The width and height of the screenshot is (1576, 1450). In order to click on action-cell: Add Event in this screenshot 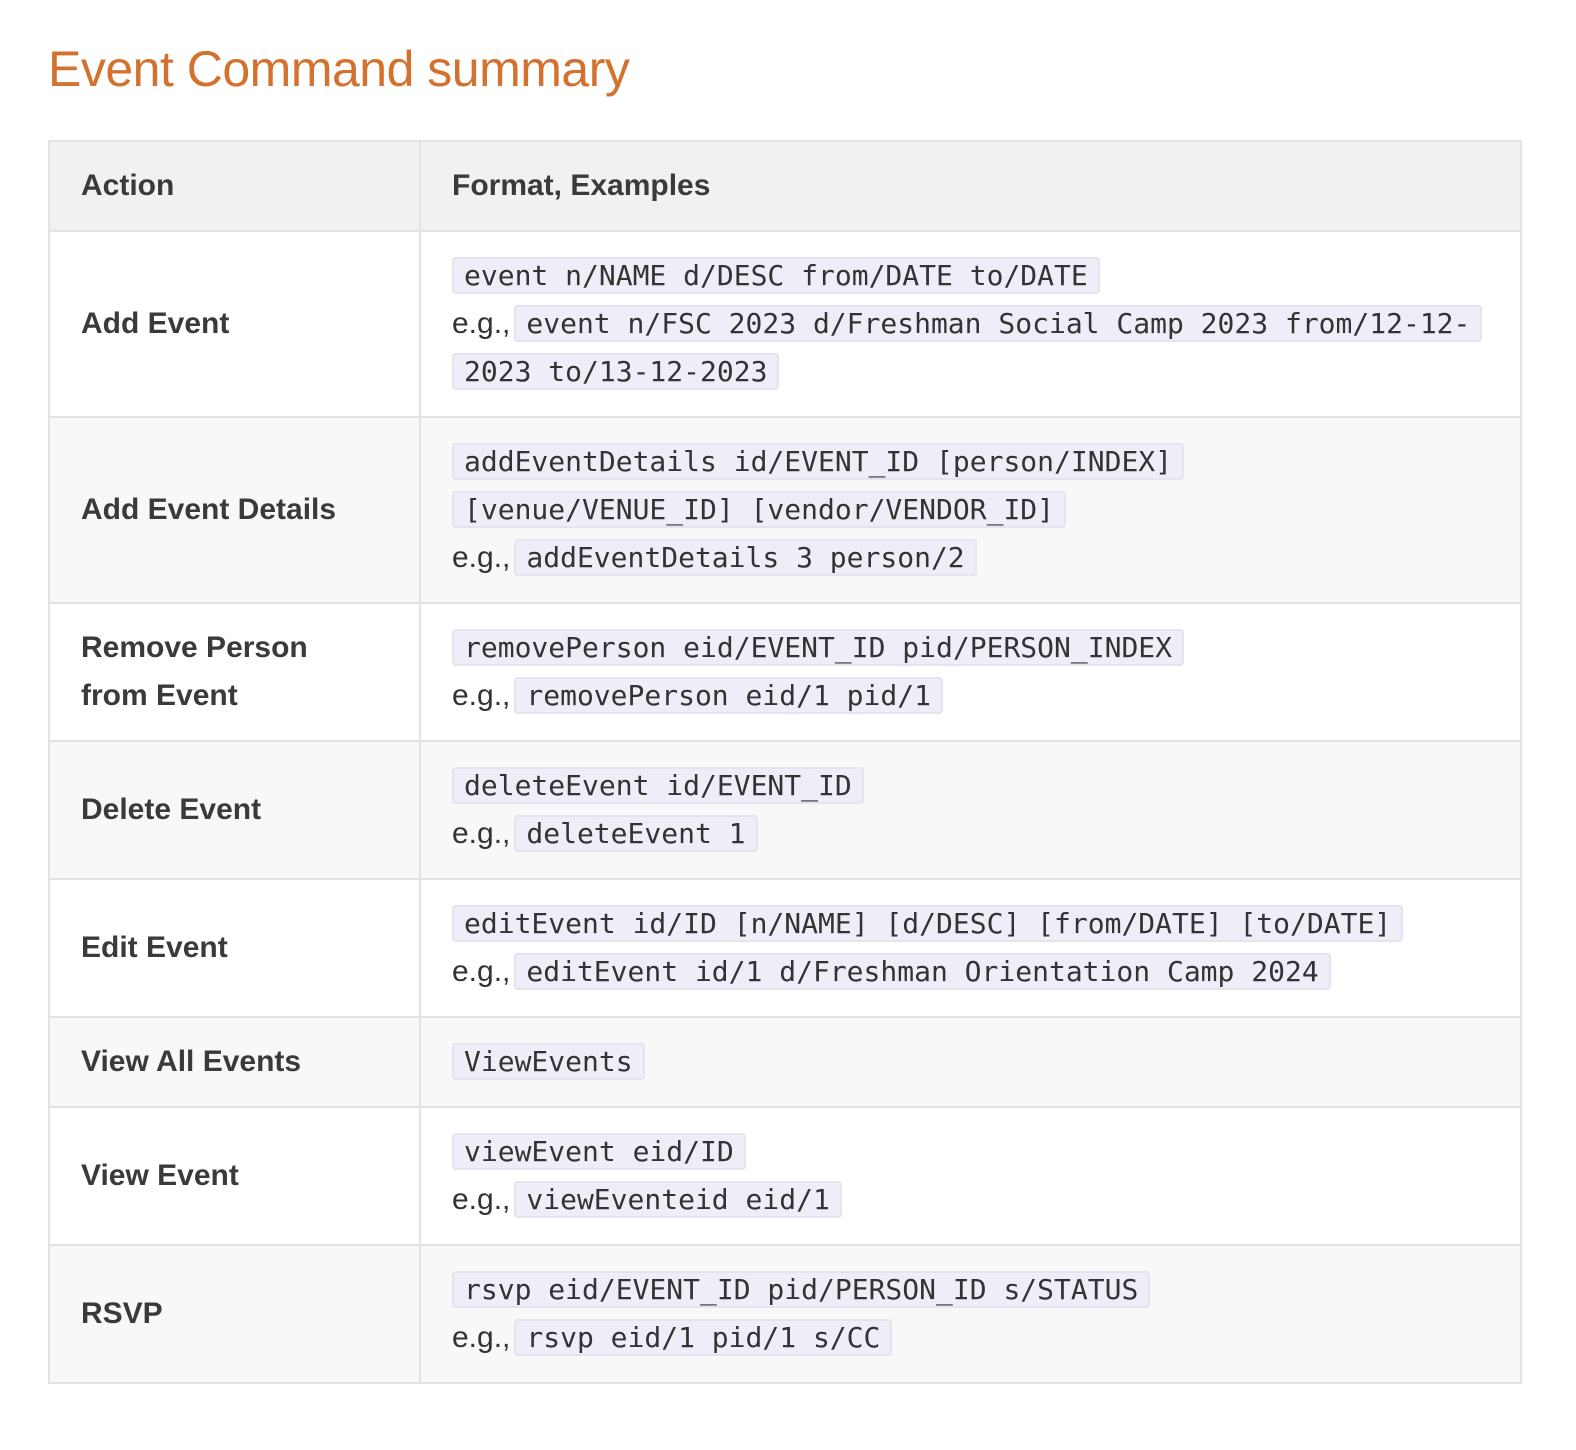, I will do `click(234, 324)`.